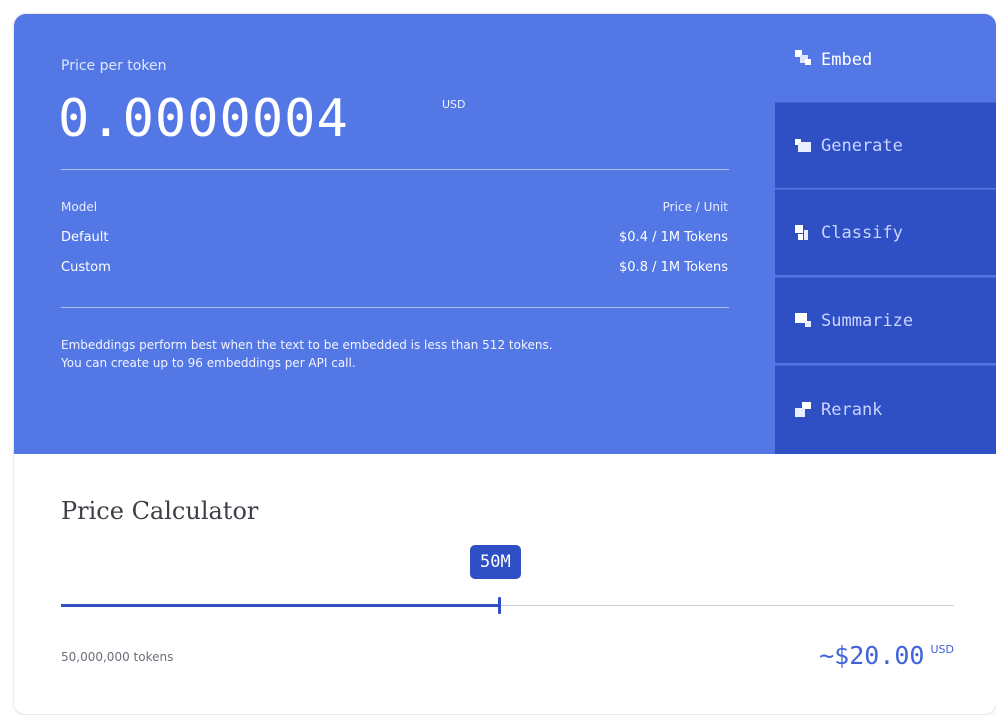 The image size is (996, 715). Describe the element at coordinates (803, 320) in the screenshot. I see `summarize-icon` at that location.